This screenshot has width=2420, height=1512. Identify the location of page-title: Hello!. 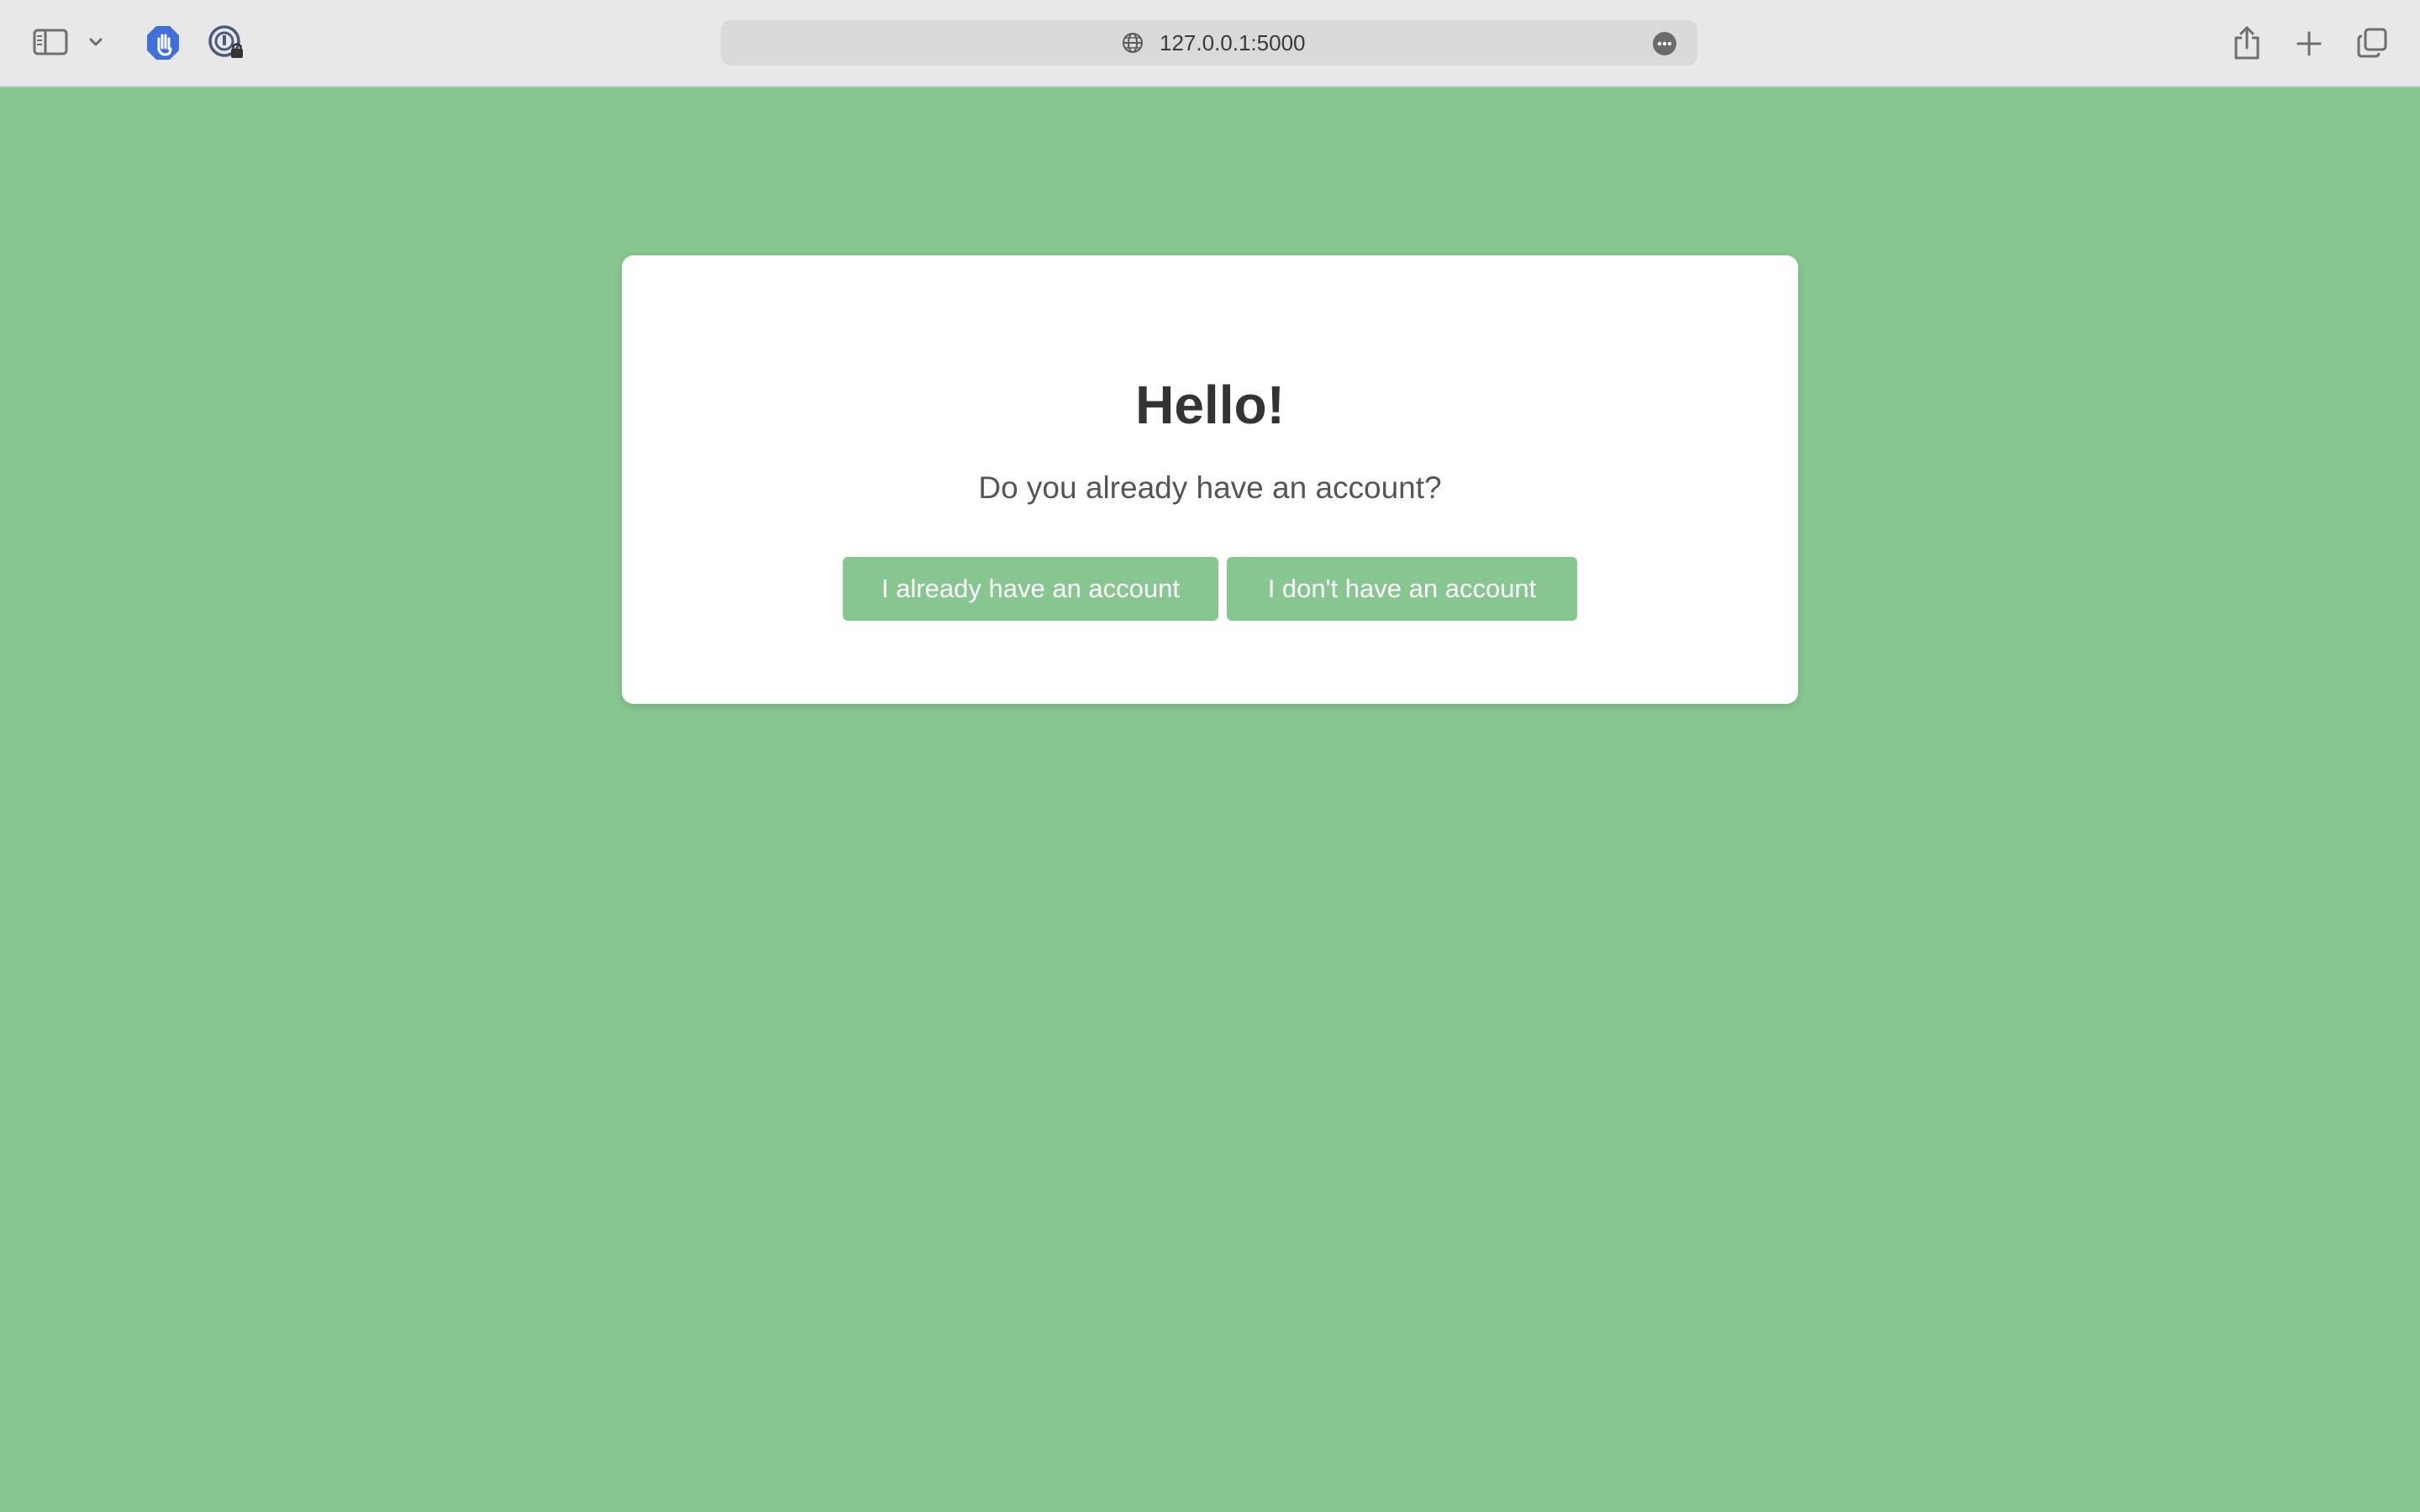
(1210, 405).